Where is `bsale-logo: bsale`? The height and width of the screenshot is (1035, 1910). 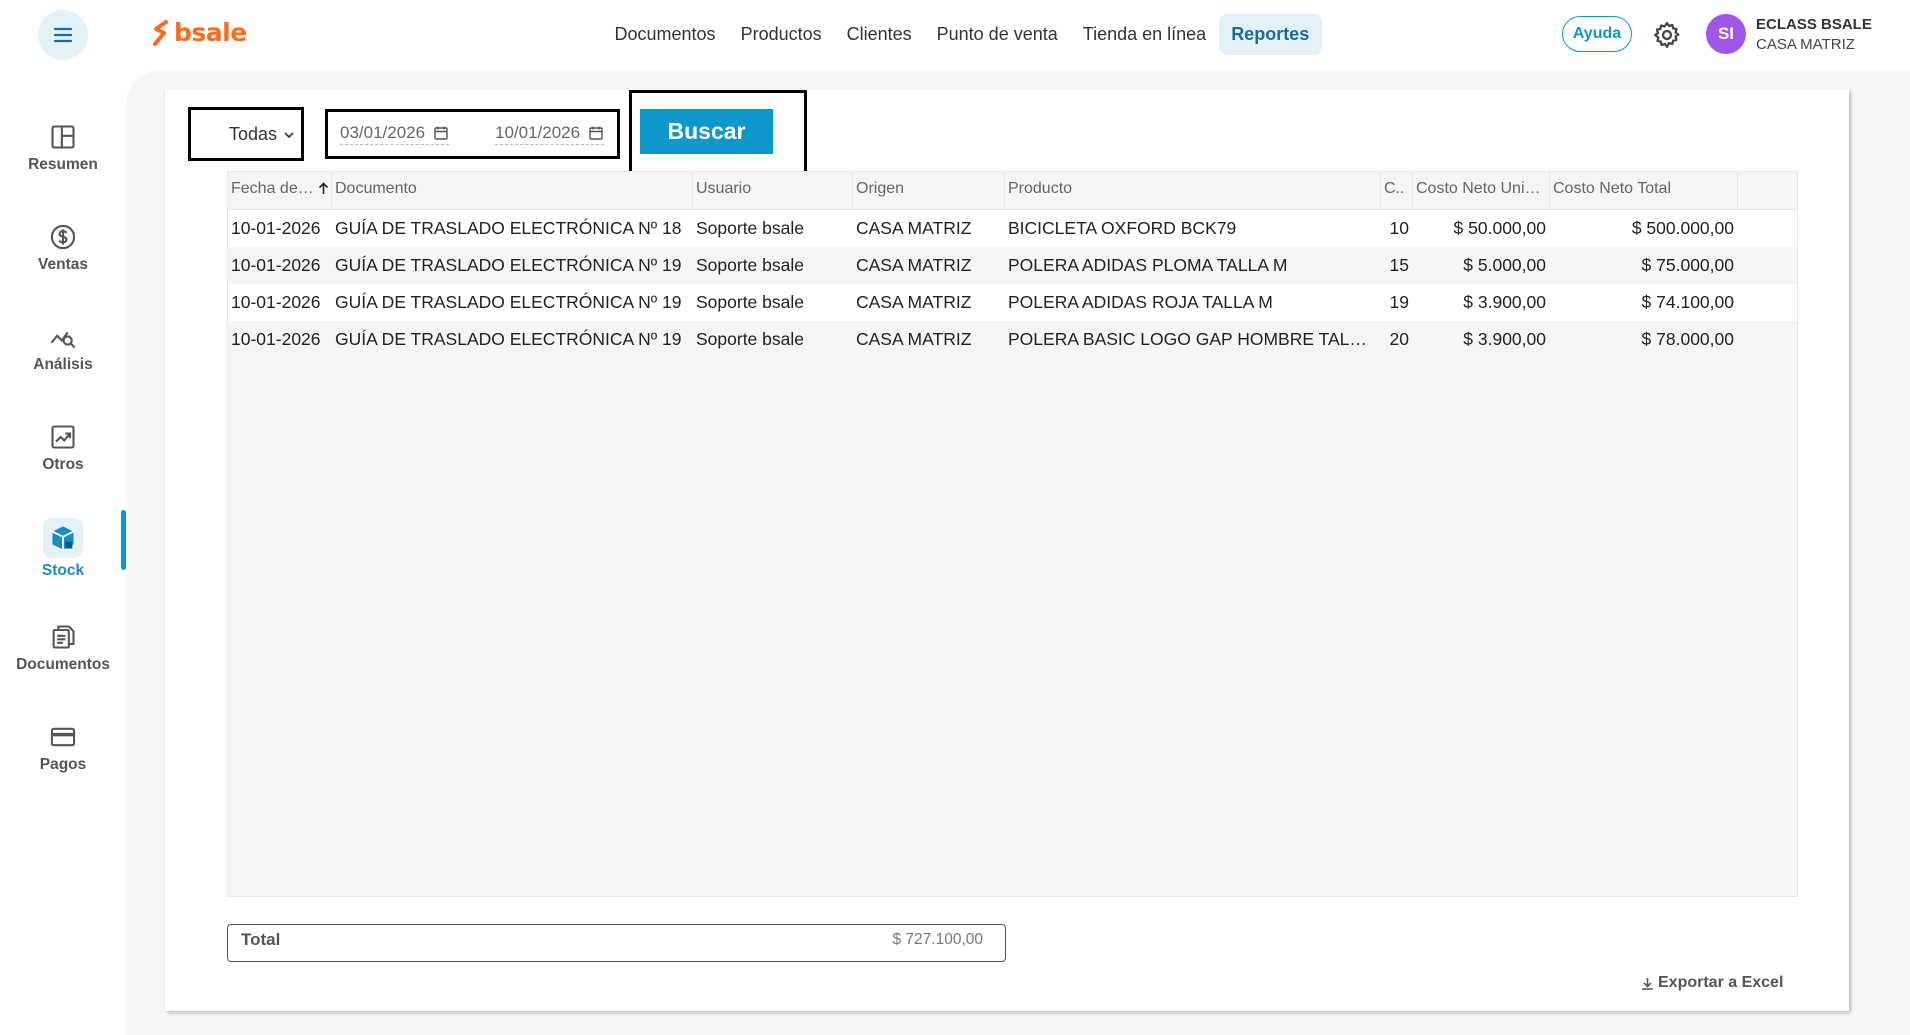
bsale-logo: bsale is located at coordinates (199, 32).